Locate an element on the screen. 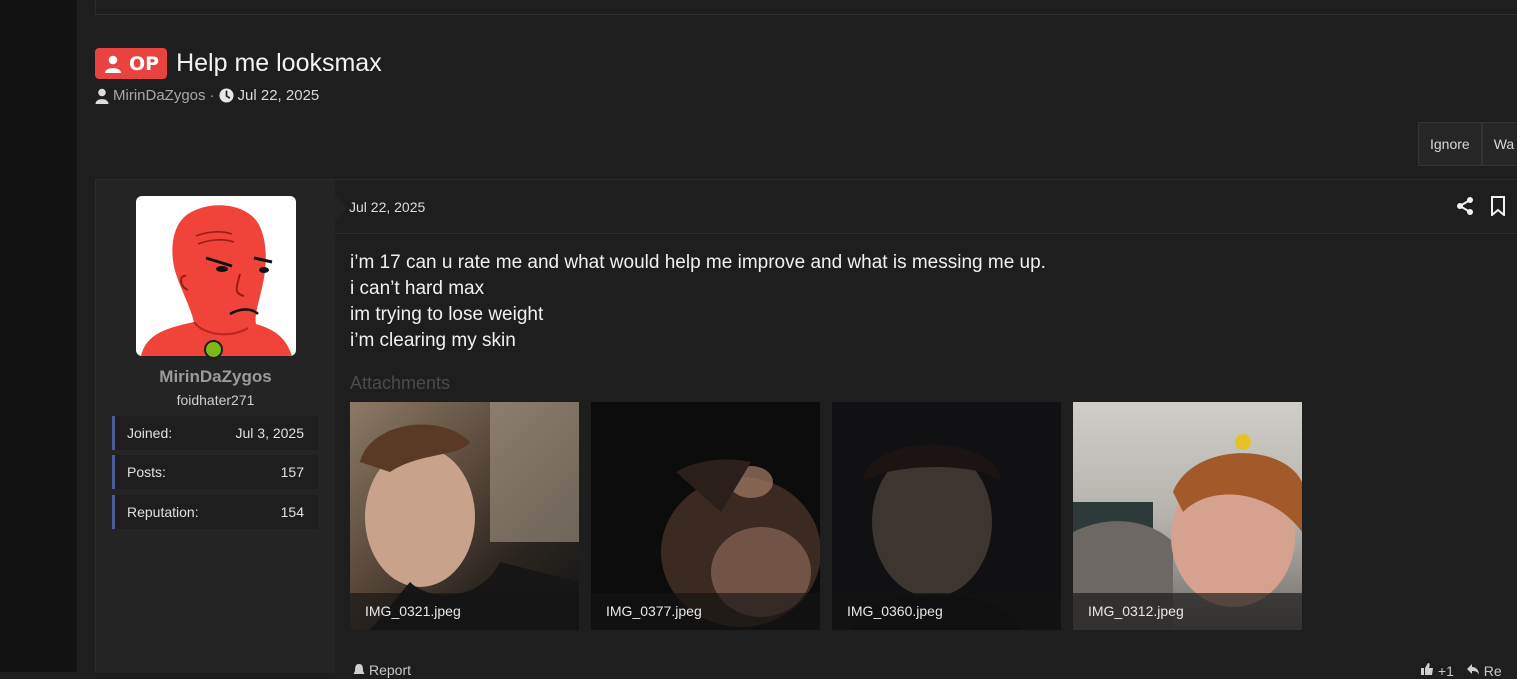 The width and height of the screenshot is (1517, 679). stat-posts: Posts: 157 is located at coordinates (215, 472).